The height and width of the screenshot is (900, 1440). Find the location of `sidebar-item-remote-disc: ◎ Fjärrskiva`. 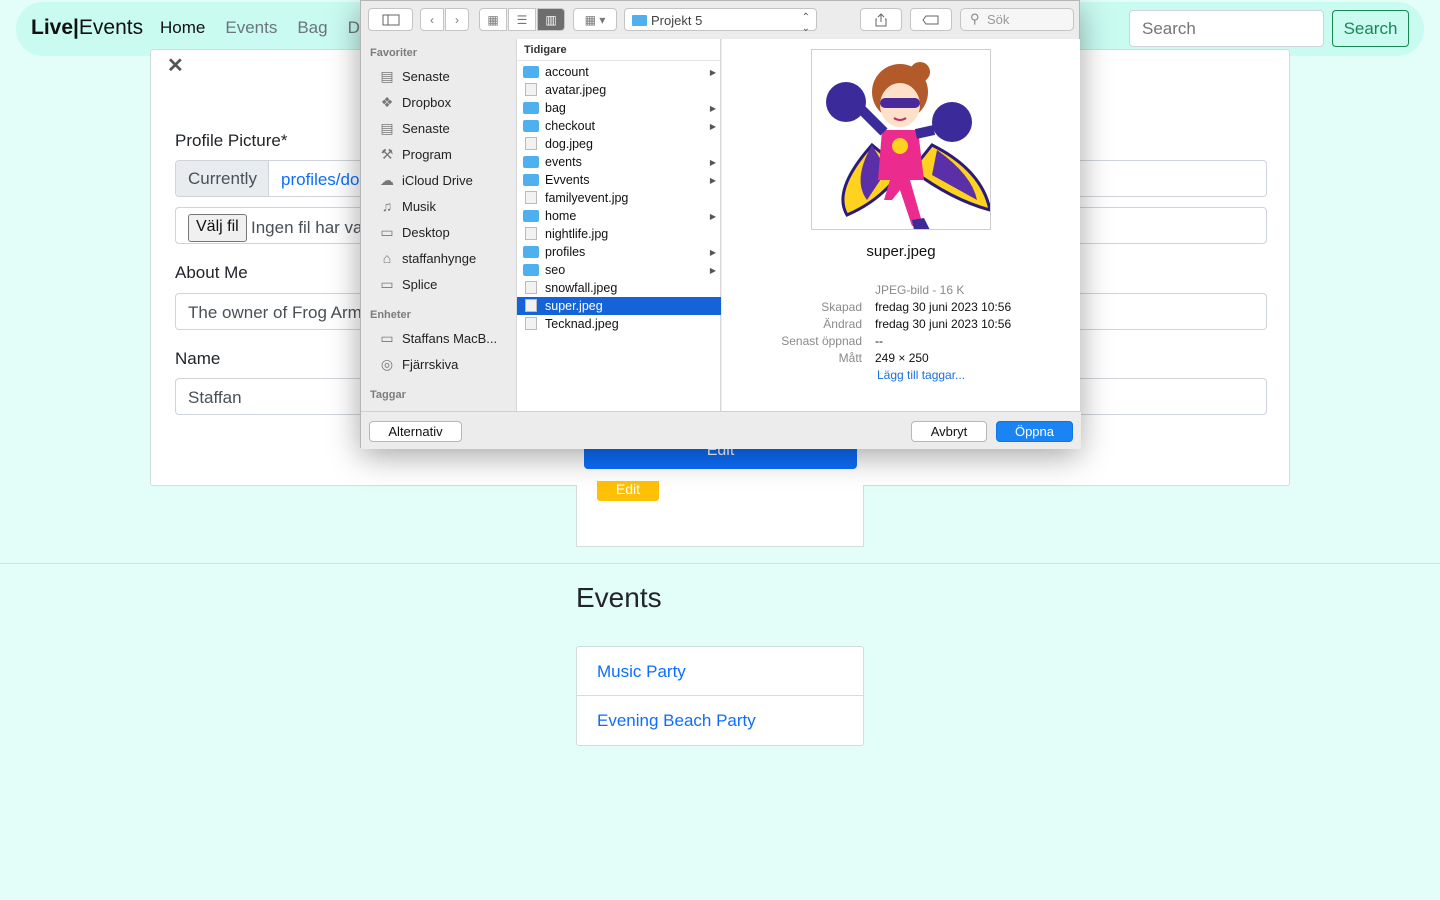

sidebar-item-remote-disc: ◎ Fjärrskiva is located at coordinates (418, 364).